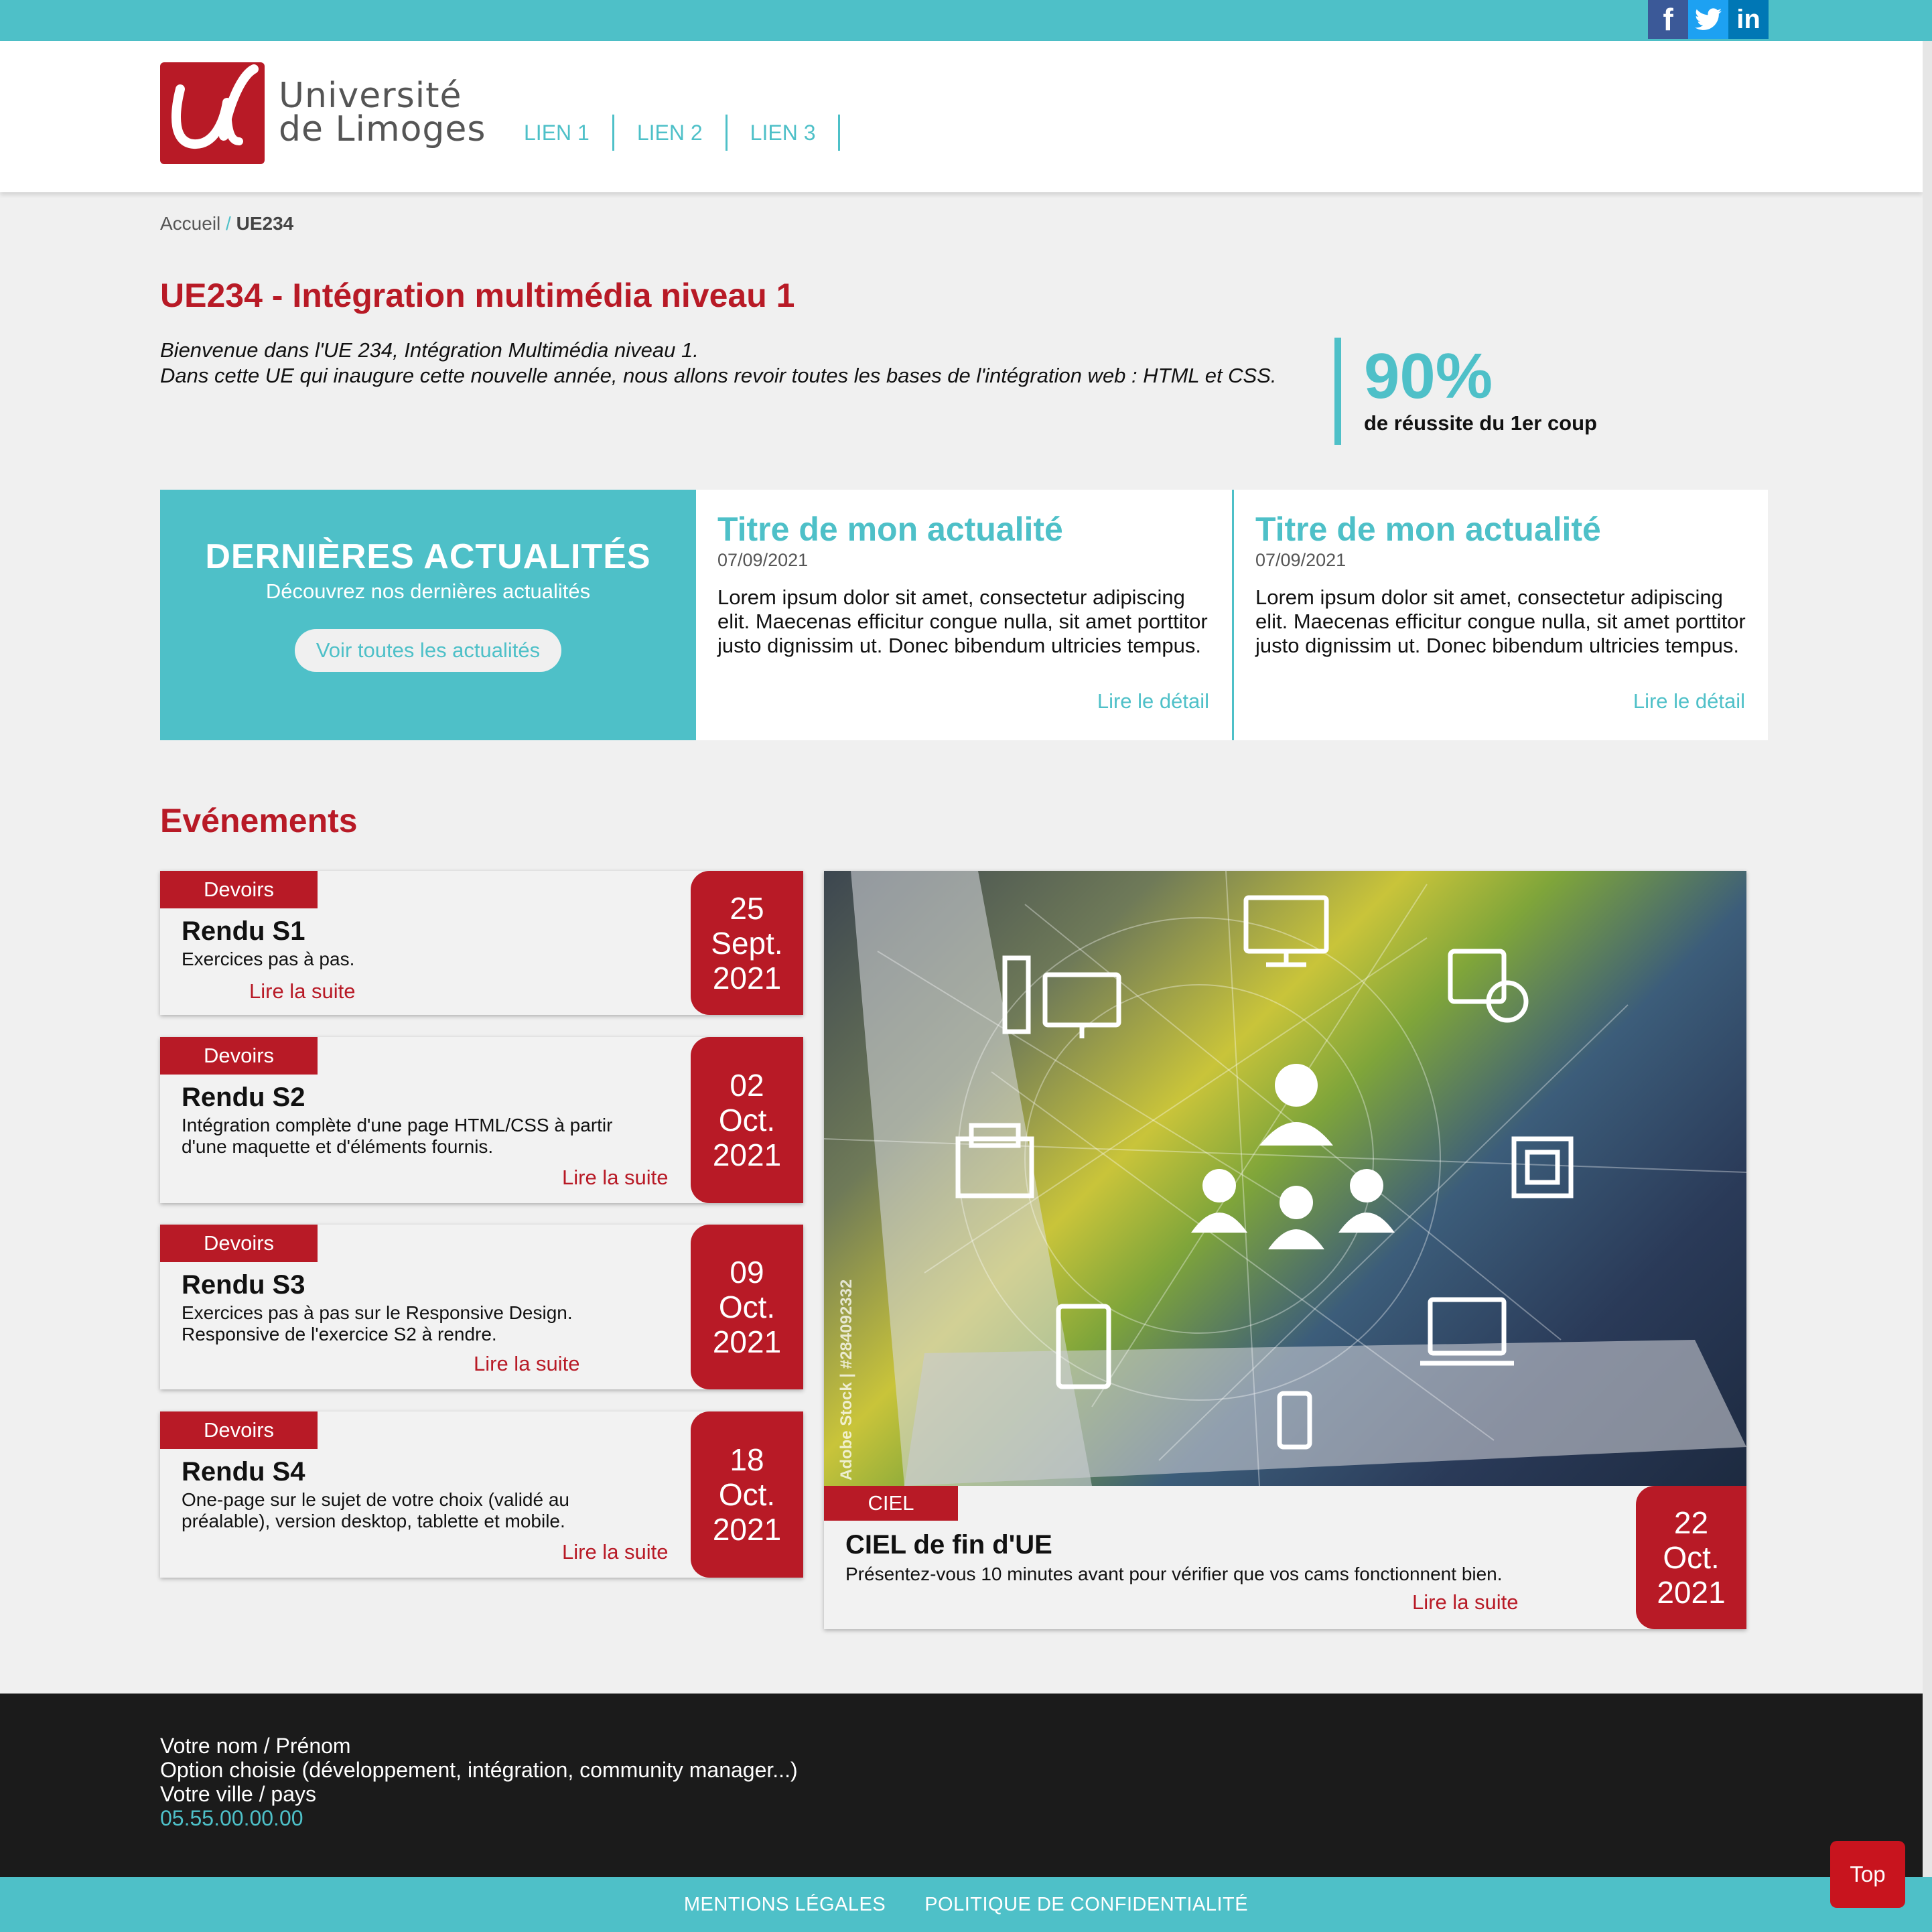 This screenshot has height=1932, width=1932. Describe the element at coordinates (747, 1459) in the screenshot. I see `event-day: 18` at that location.